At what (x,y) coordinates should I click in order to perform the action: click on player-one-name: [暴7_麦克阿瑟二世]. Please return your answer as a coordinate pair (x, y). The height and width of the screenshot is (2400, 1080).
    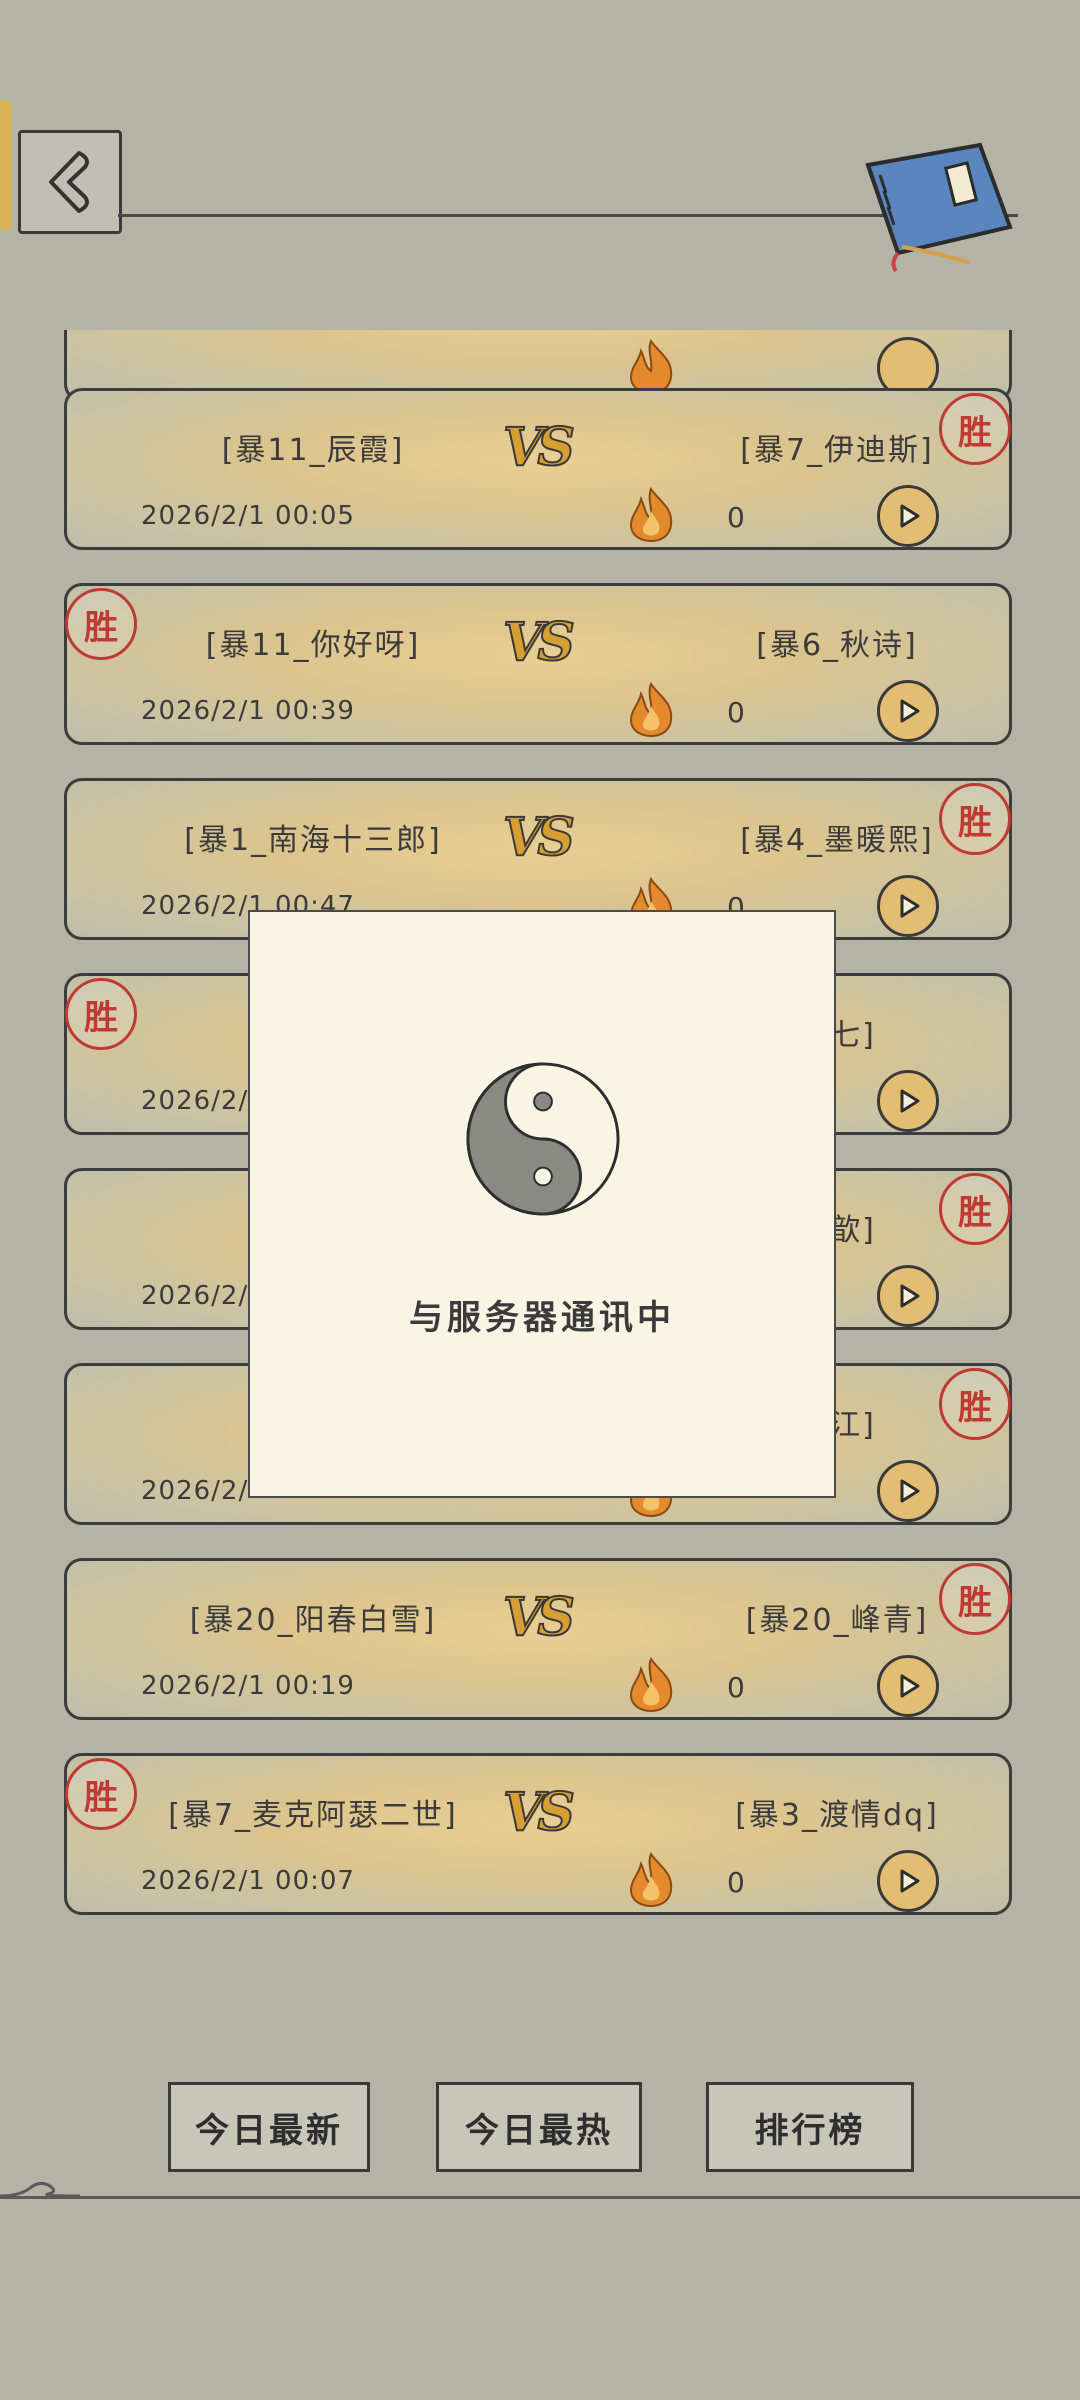
    Looking at the image, I should click on (313, 1815).